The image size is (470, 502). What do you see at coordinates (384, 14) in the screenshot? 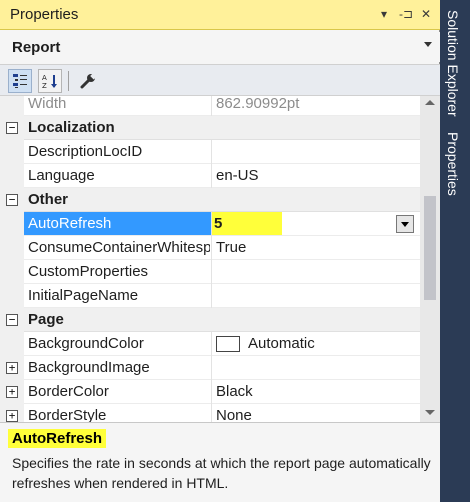
I see `window-position-dropdown-icon: ▾` at bounding box center [384, 14].